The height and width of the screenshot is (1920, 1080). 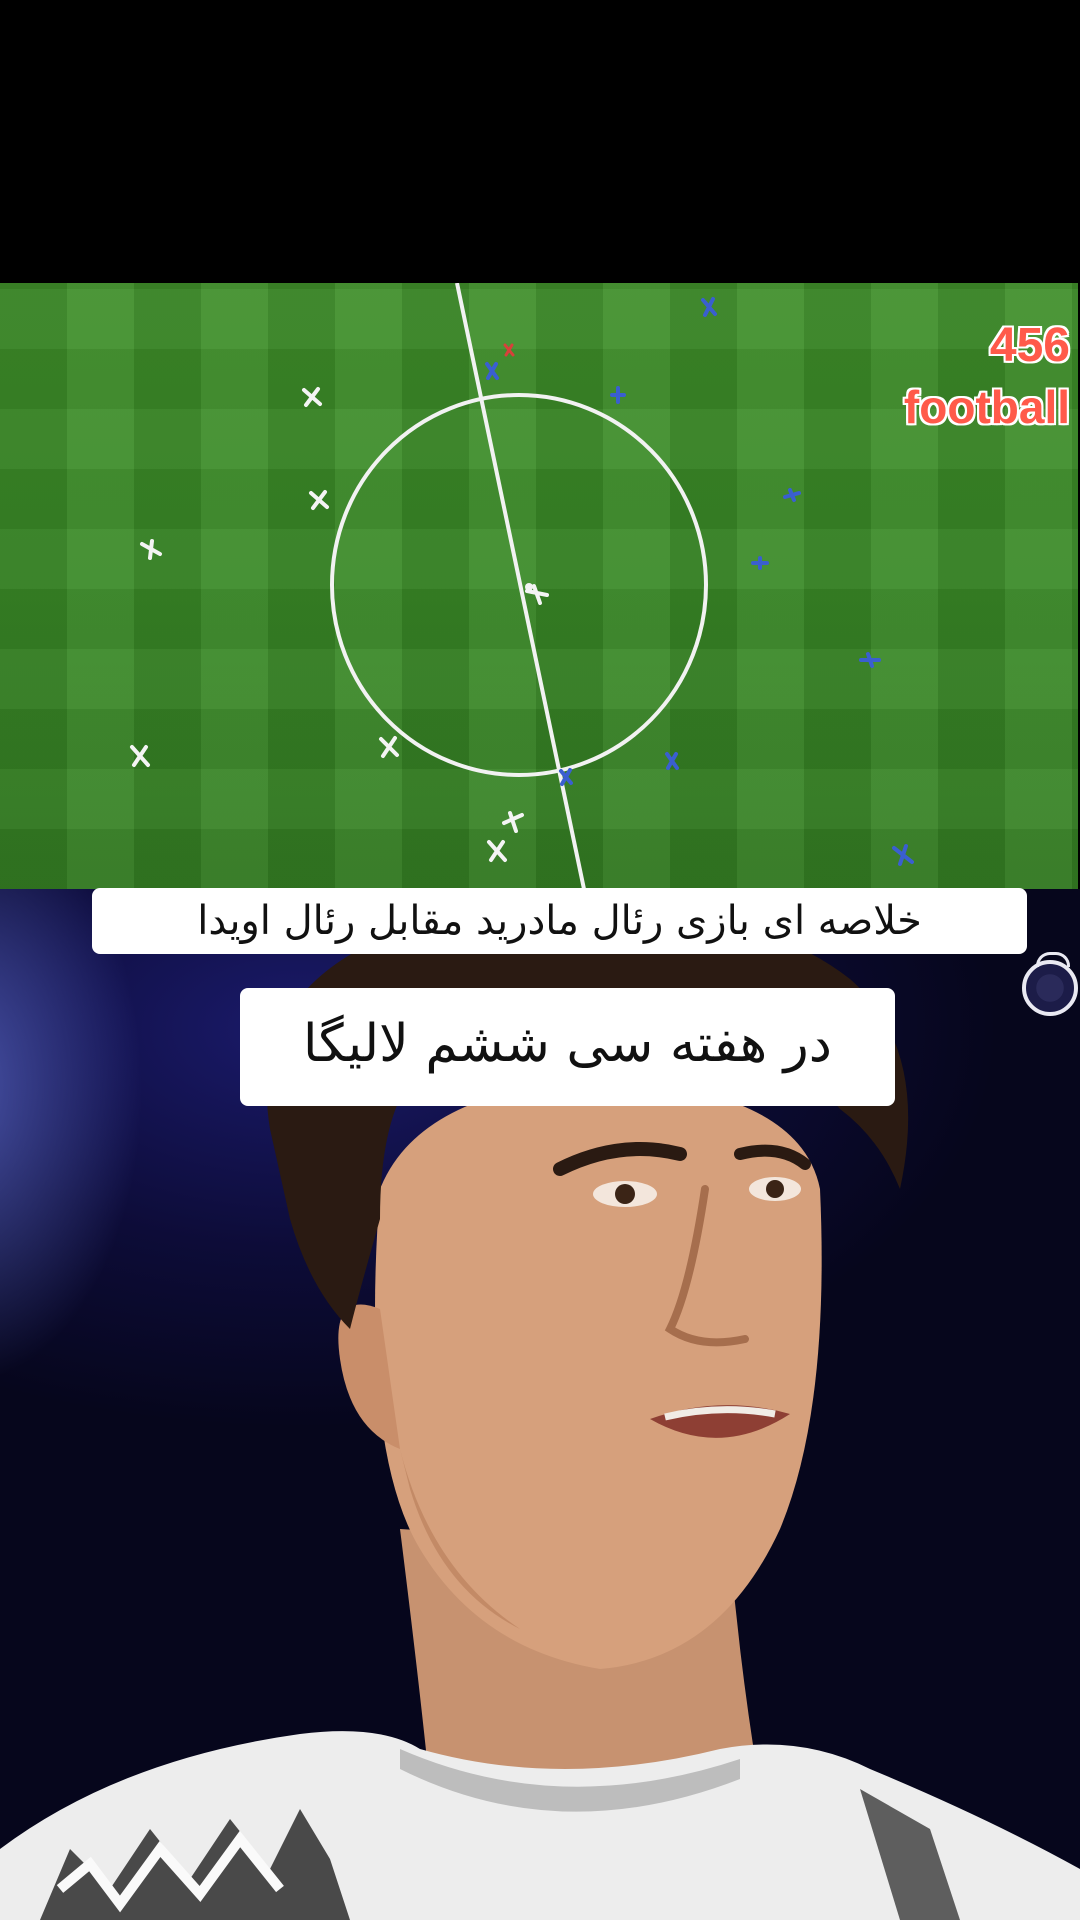 I want to click on player-red, so click(x=509, y=350).